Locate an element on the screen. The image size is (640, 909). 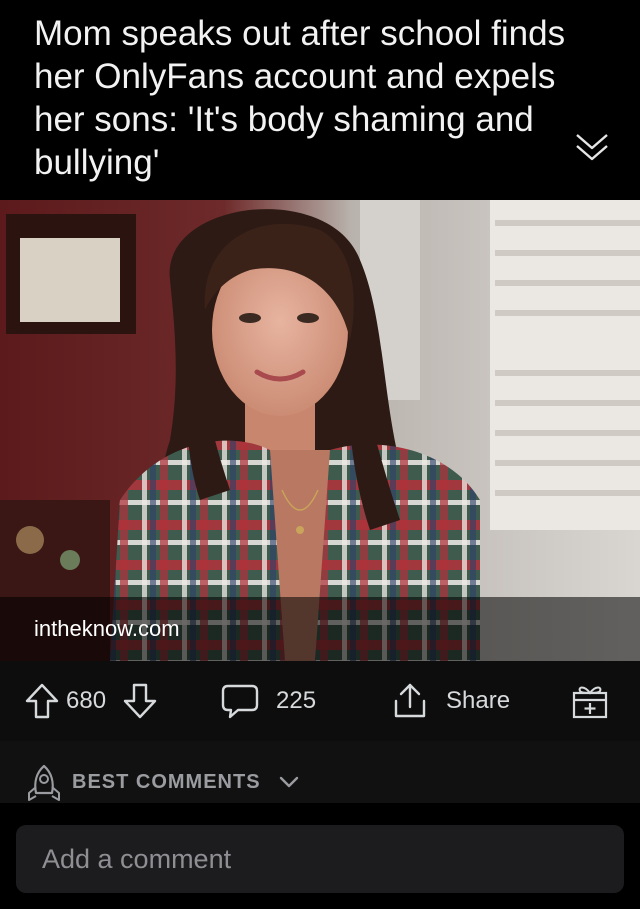
link-domain: intheknow.com is located at coordinates (107, 629).